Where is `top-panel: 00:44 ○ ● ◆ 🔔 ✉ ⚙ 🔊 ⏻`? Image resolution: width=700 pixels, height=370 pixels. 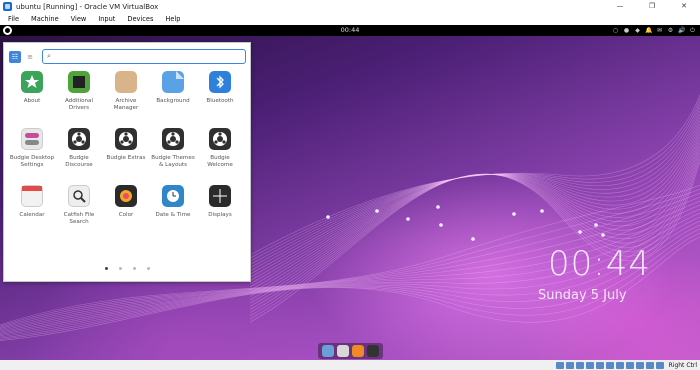
top-panel: 00:44 ○ ● ◆ 🔔 ✉ ⚙ 🔊 ⏻ is located at coordinates (350, 30).